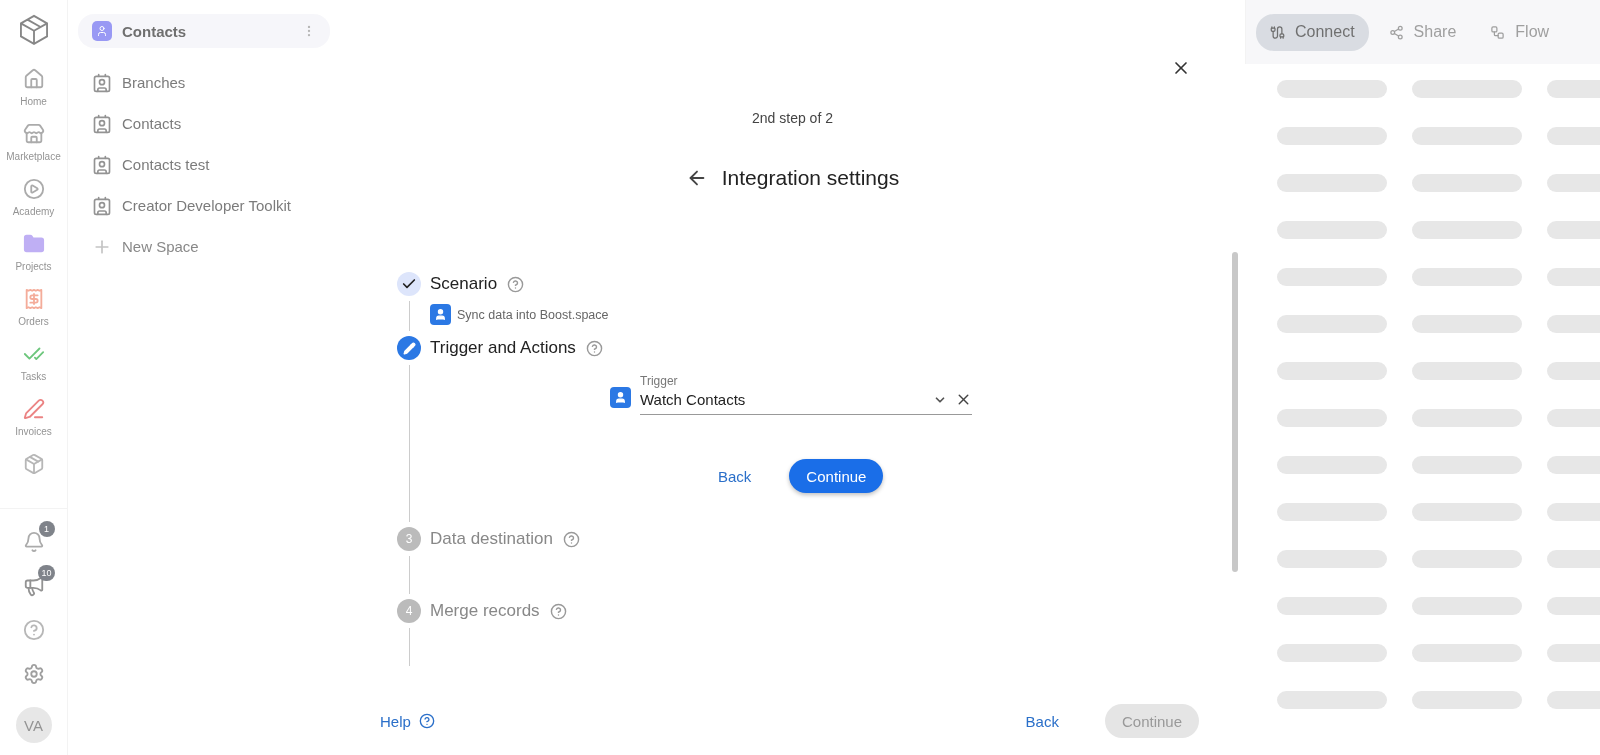  Describe the element at coordinates (33, 542) in the screenshot. I see `bell-icon` at that location.